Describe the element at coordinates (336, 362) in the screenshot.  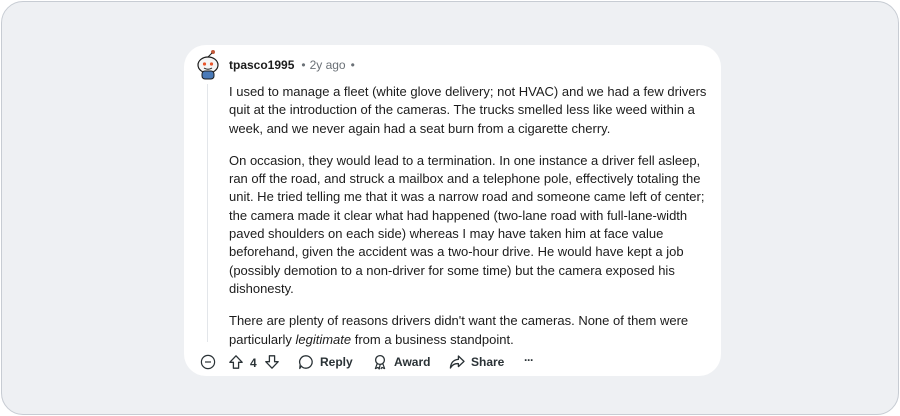
I see `reply-label: Reply` at that location.